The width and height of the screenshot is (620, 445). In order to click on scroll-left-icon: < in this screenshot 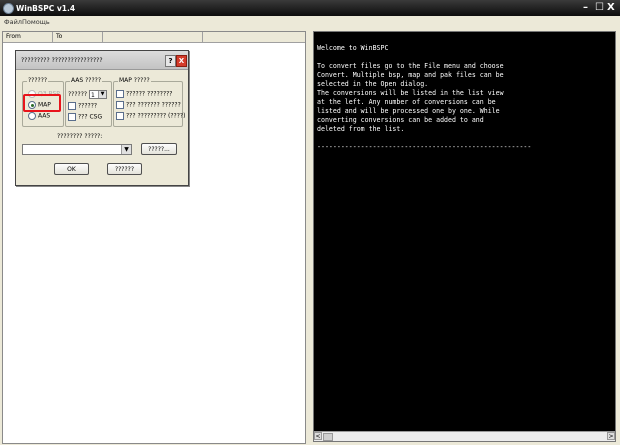, I will do `click(318, 436)`.